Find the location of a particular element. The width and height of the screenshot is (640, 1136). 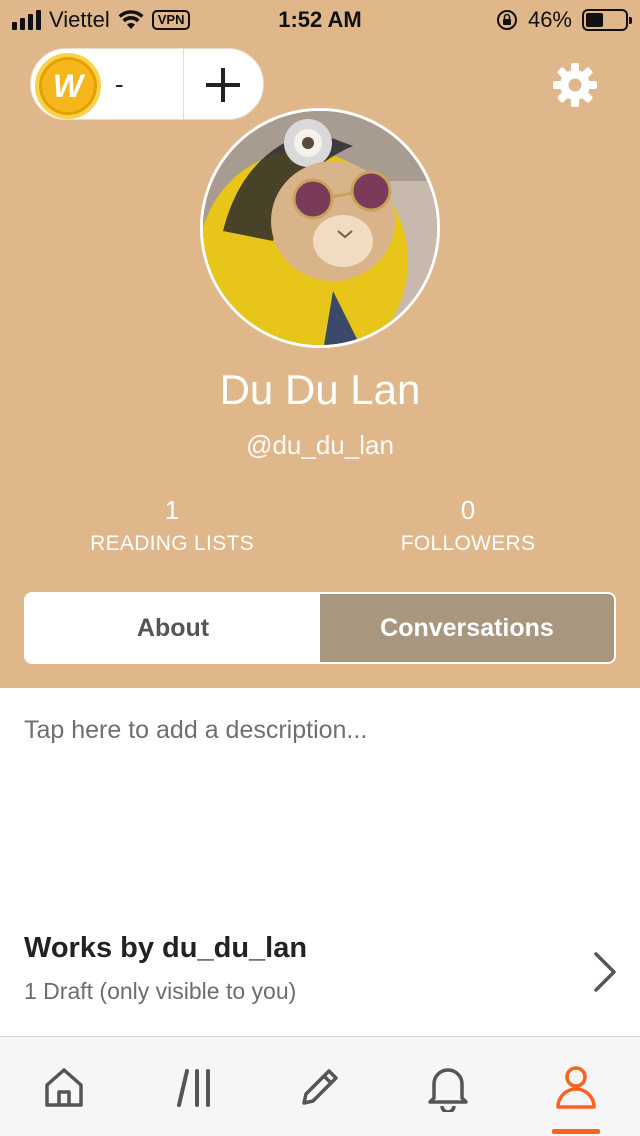

username: @du_du_lan is located at coordinates (320, 445).